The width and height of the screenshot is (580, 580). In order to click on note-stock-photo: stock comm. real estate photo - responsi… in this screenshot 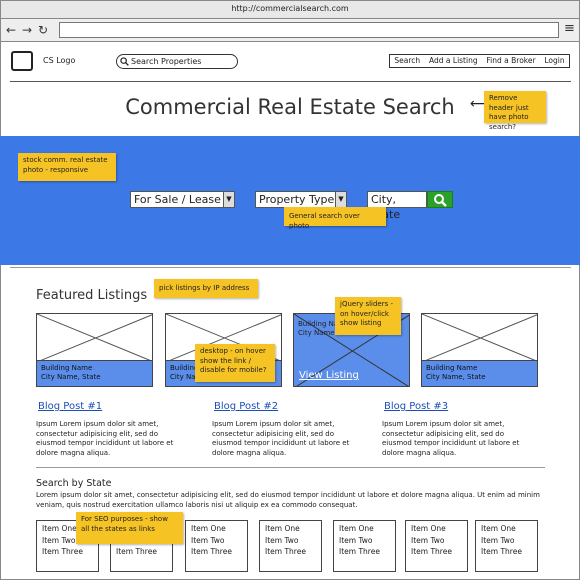, I will do `click(67, 167)`.